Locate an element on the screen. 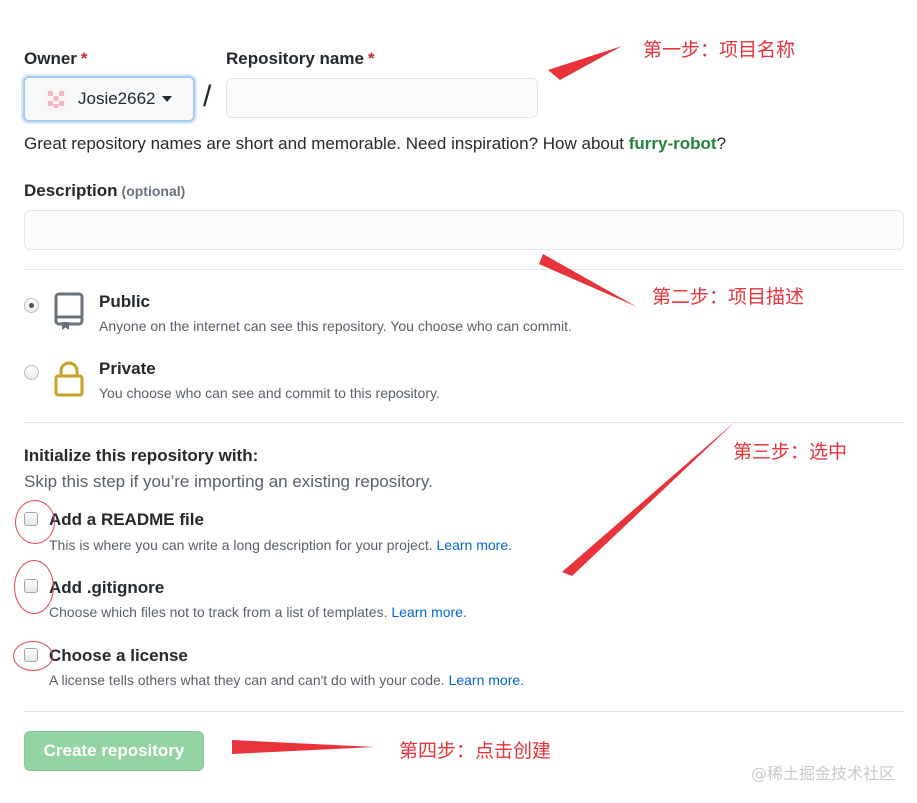 The image size is (917, 803). license-title: Choose a license is located at coordinates (118, 655).